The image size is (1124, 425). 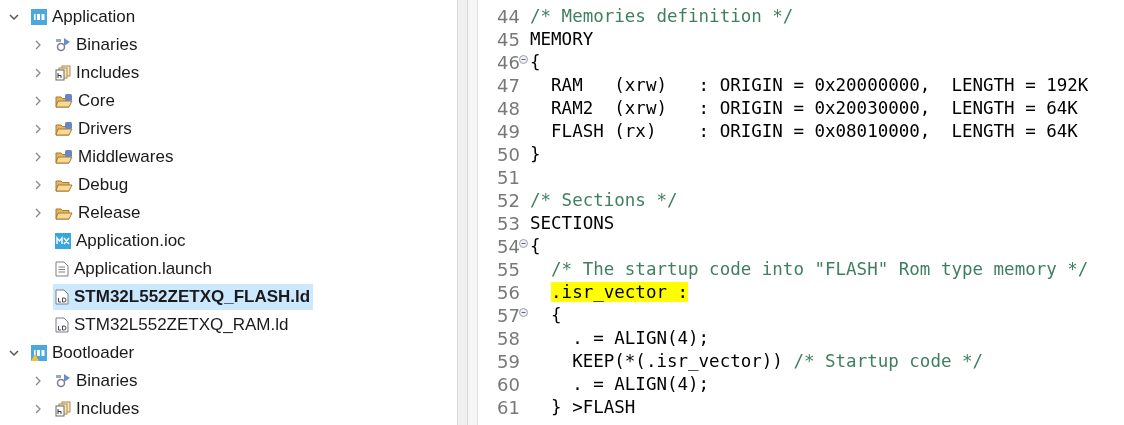 What do you see at coordinates (85, 101) in the screenshot?
I see `tree-item: Core` at bounding box center [85, 101].